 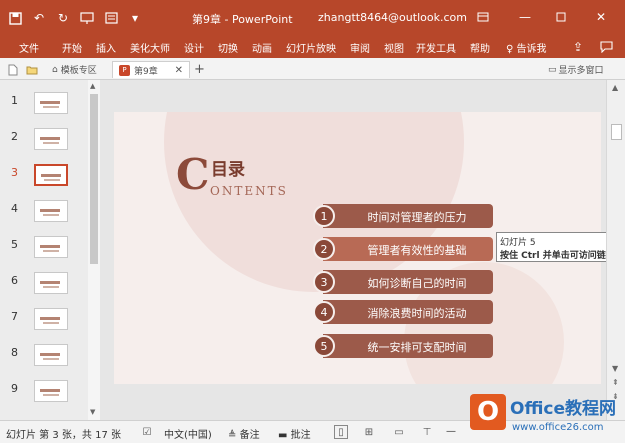 I want to click on ppt-file-icon: P, so click(x=124, y=70).